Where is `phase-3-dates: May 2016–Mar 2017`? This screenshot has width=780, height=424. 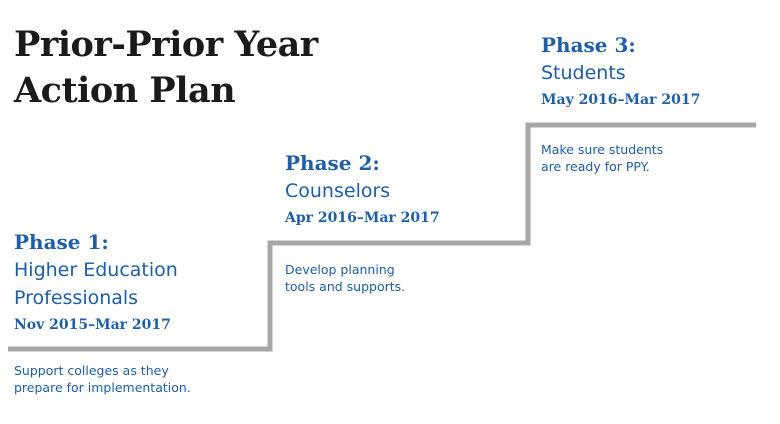 phase-3-dates: May 2016–Mar 2017 is located at coordinates (621, 100).